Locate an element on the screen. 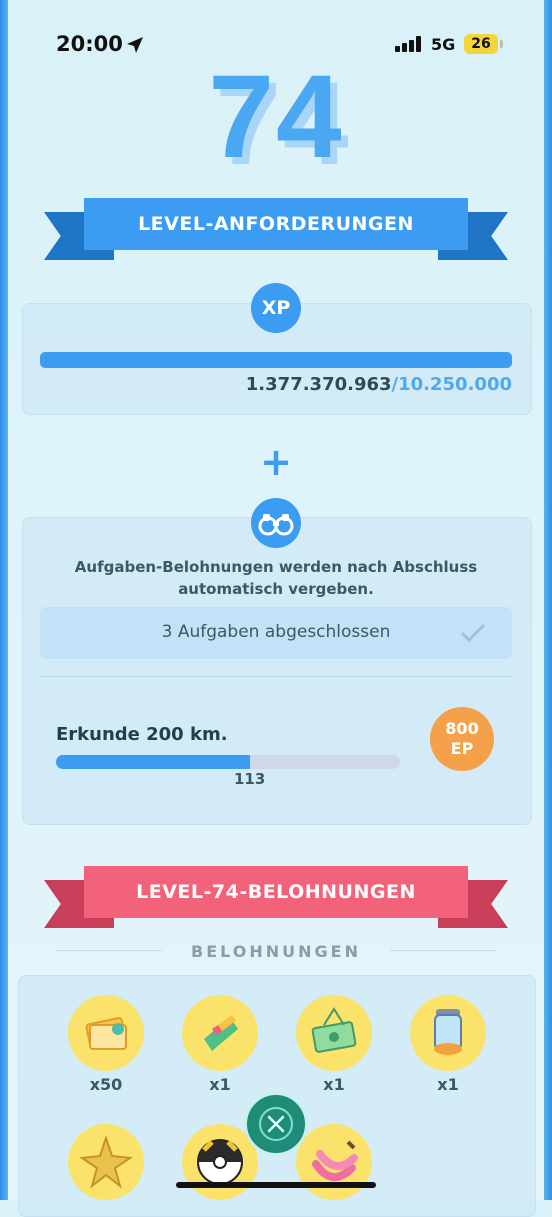 The image size is (552, 1217). xp-value: 1.377.370.963/10.250.000 is located at coordinates (379, 384).